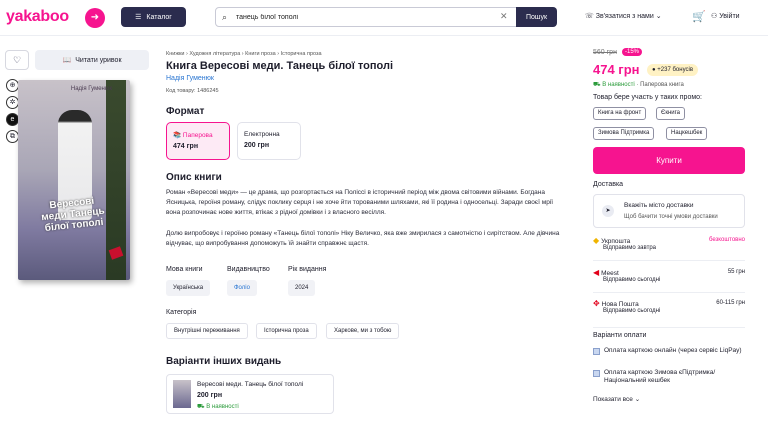 Image resolution: width=768 pixels, height=422 pixels. I want to click on availability-label: В наявності, so click(222, 407).